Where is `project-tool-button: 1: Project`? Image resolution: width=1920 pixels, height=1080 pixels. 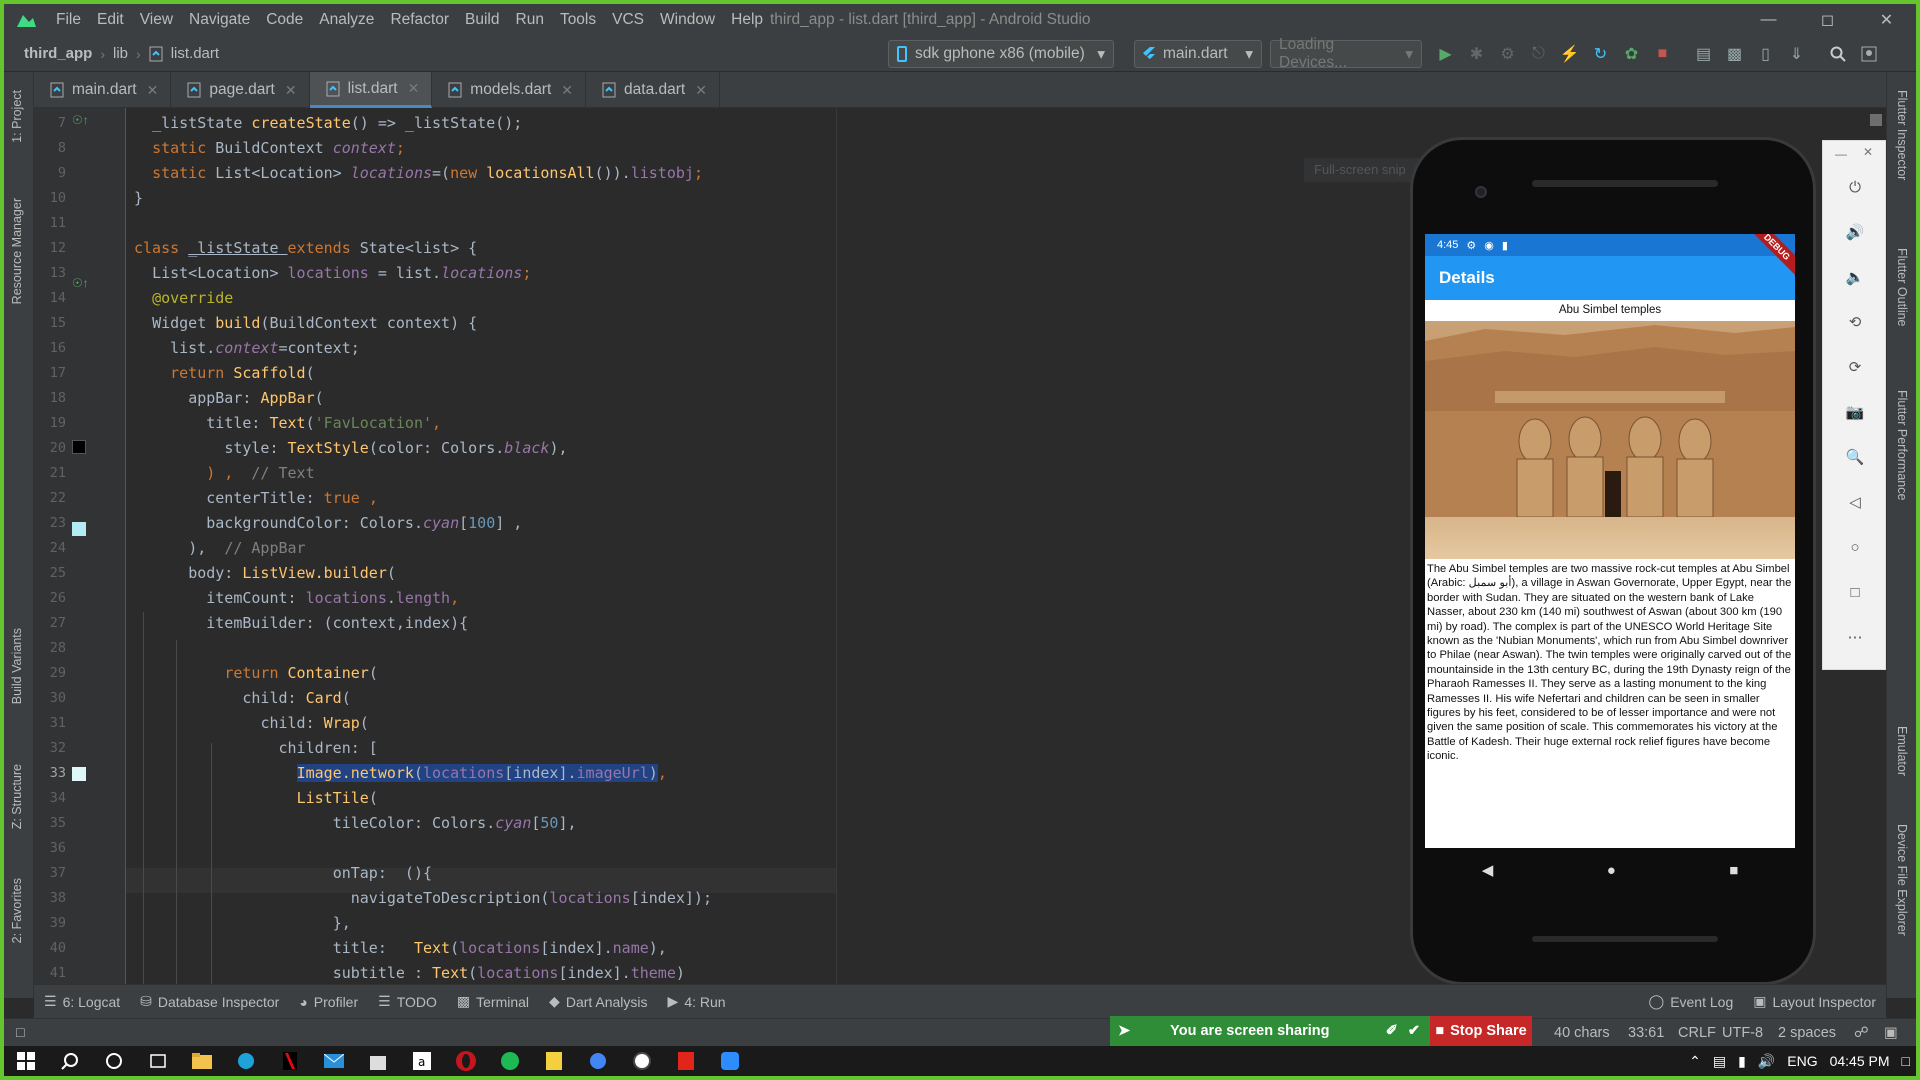
project-tool-button: 1: Project is located at coordinates (17, 116).